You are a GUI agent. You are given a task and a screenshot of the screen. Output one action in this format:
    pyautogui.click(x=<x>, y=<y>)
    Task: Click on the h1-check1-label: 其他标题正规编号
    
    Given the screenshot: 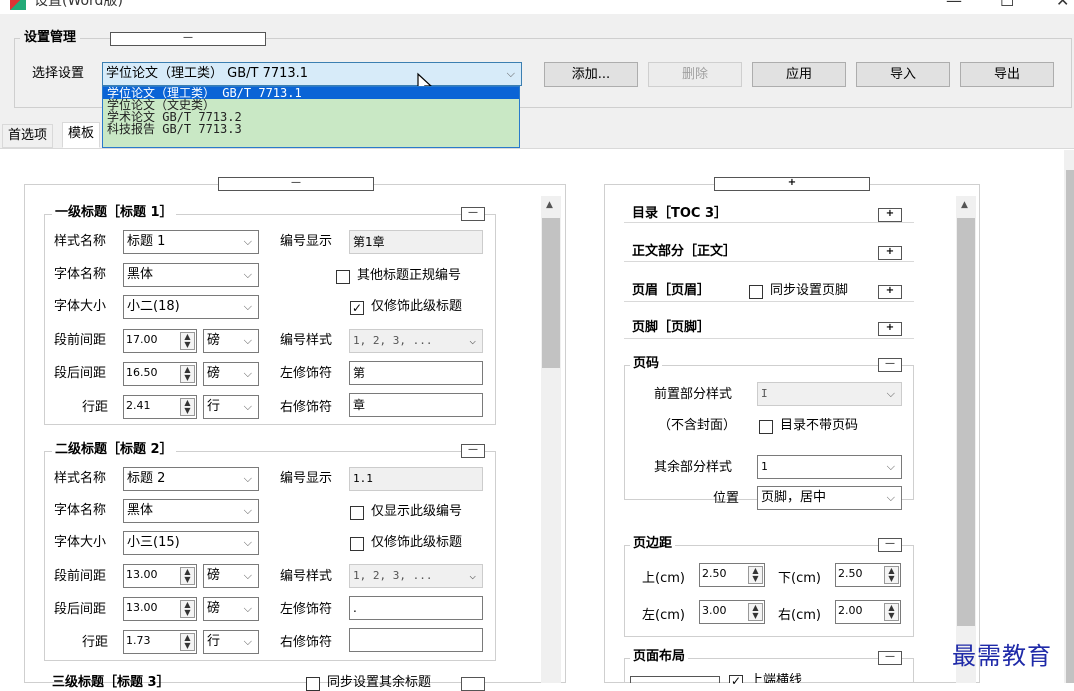 What is the action you would take?
    pyautogui.click(x=409, y=276)
    